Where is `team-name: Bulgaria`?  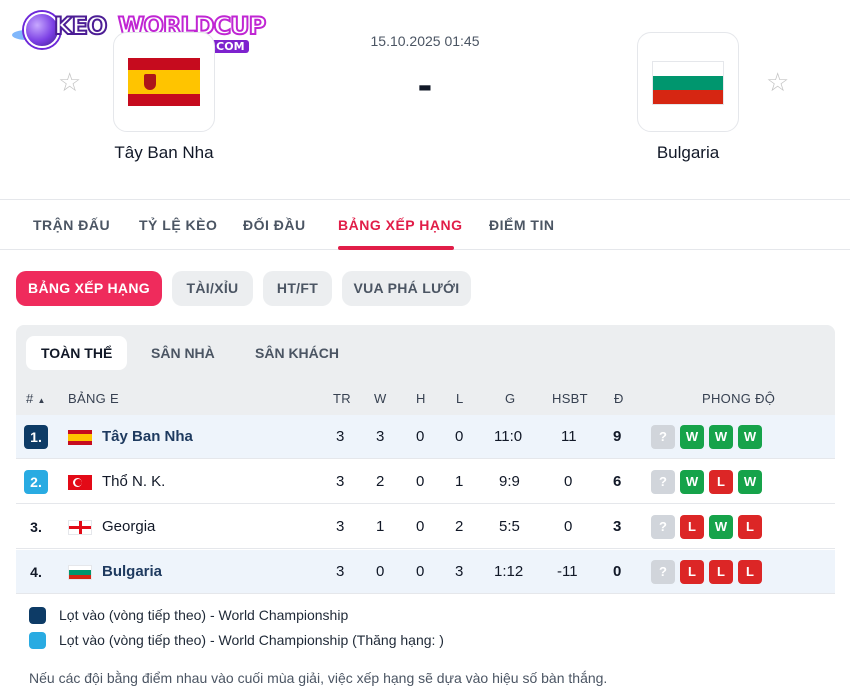 team-name: Bulgaria is located at coordinates (132, 571).